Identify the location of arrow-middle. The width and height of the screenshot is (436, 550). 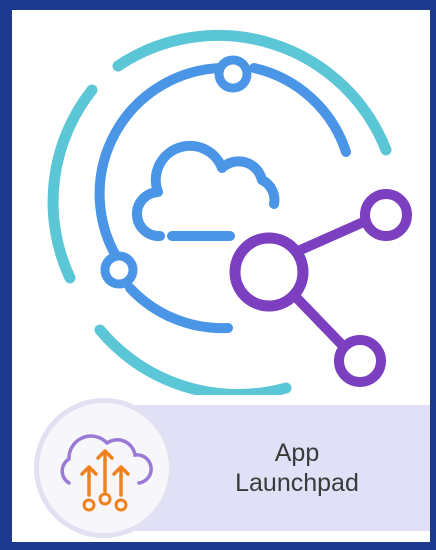
(105, 471).